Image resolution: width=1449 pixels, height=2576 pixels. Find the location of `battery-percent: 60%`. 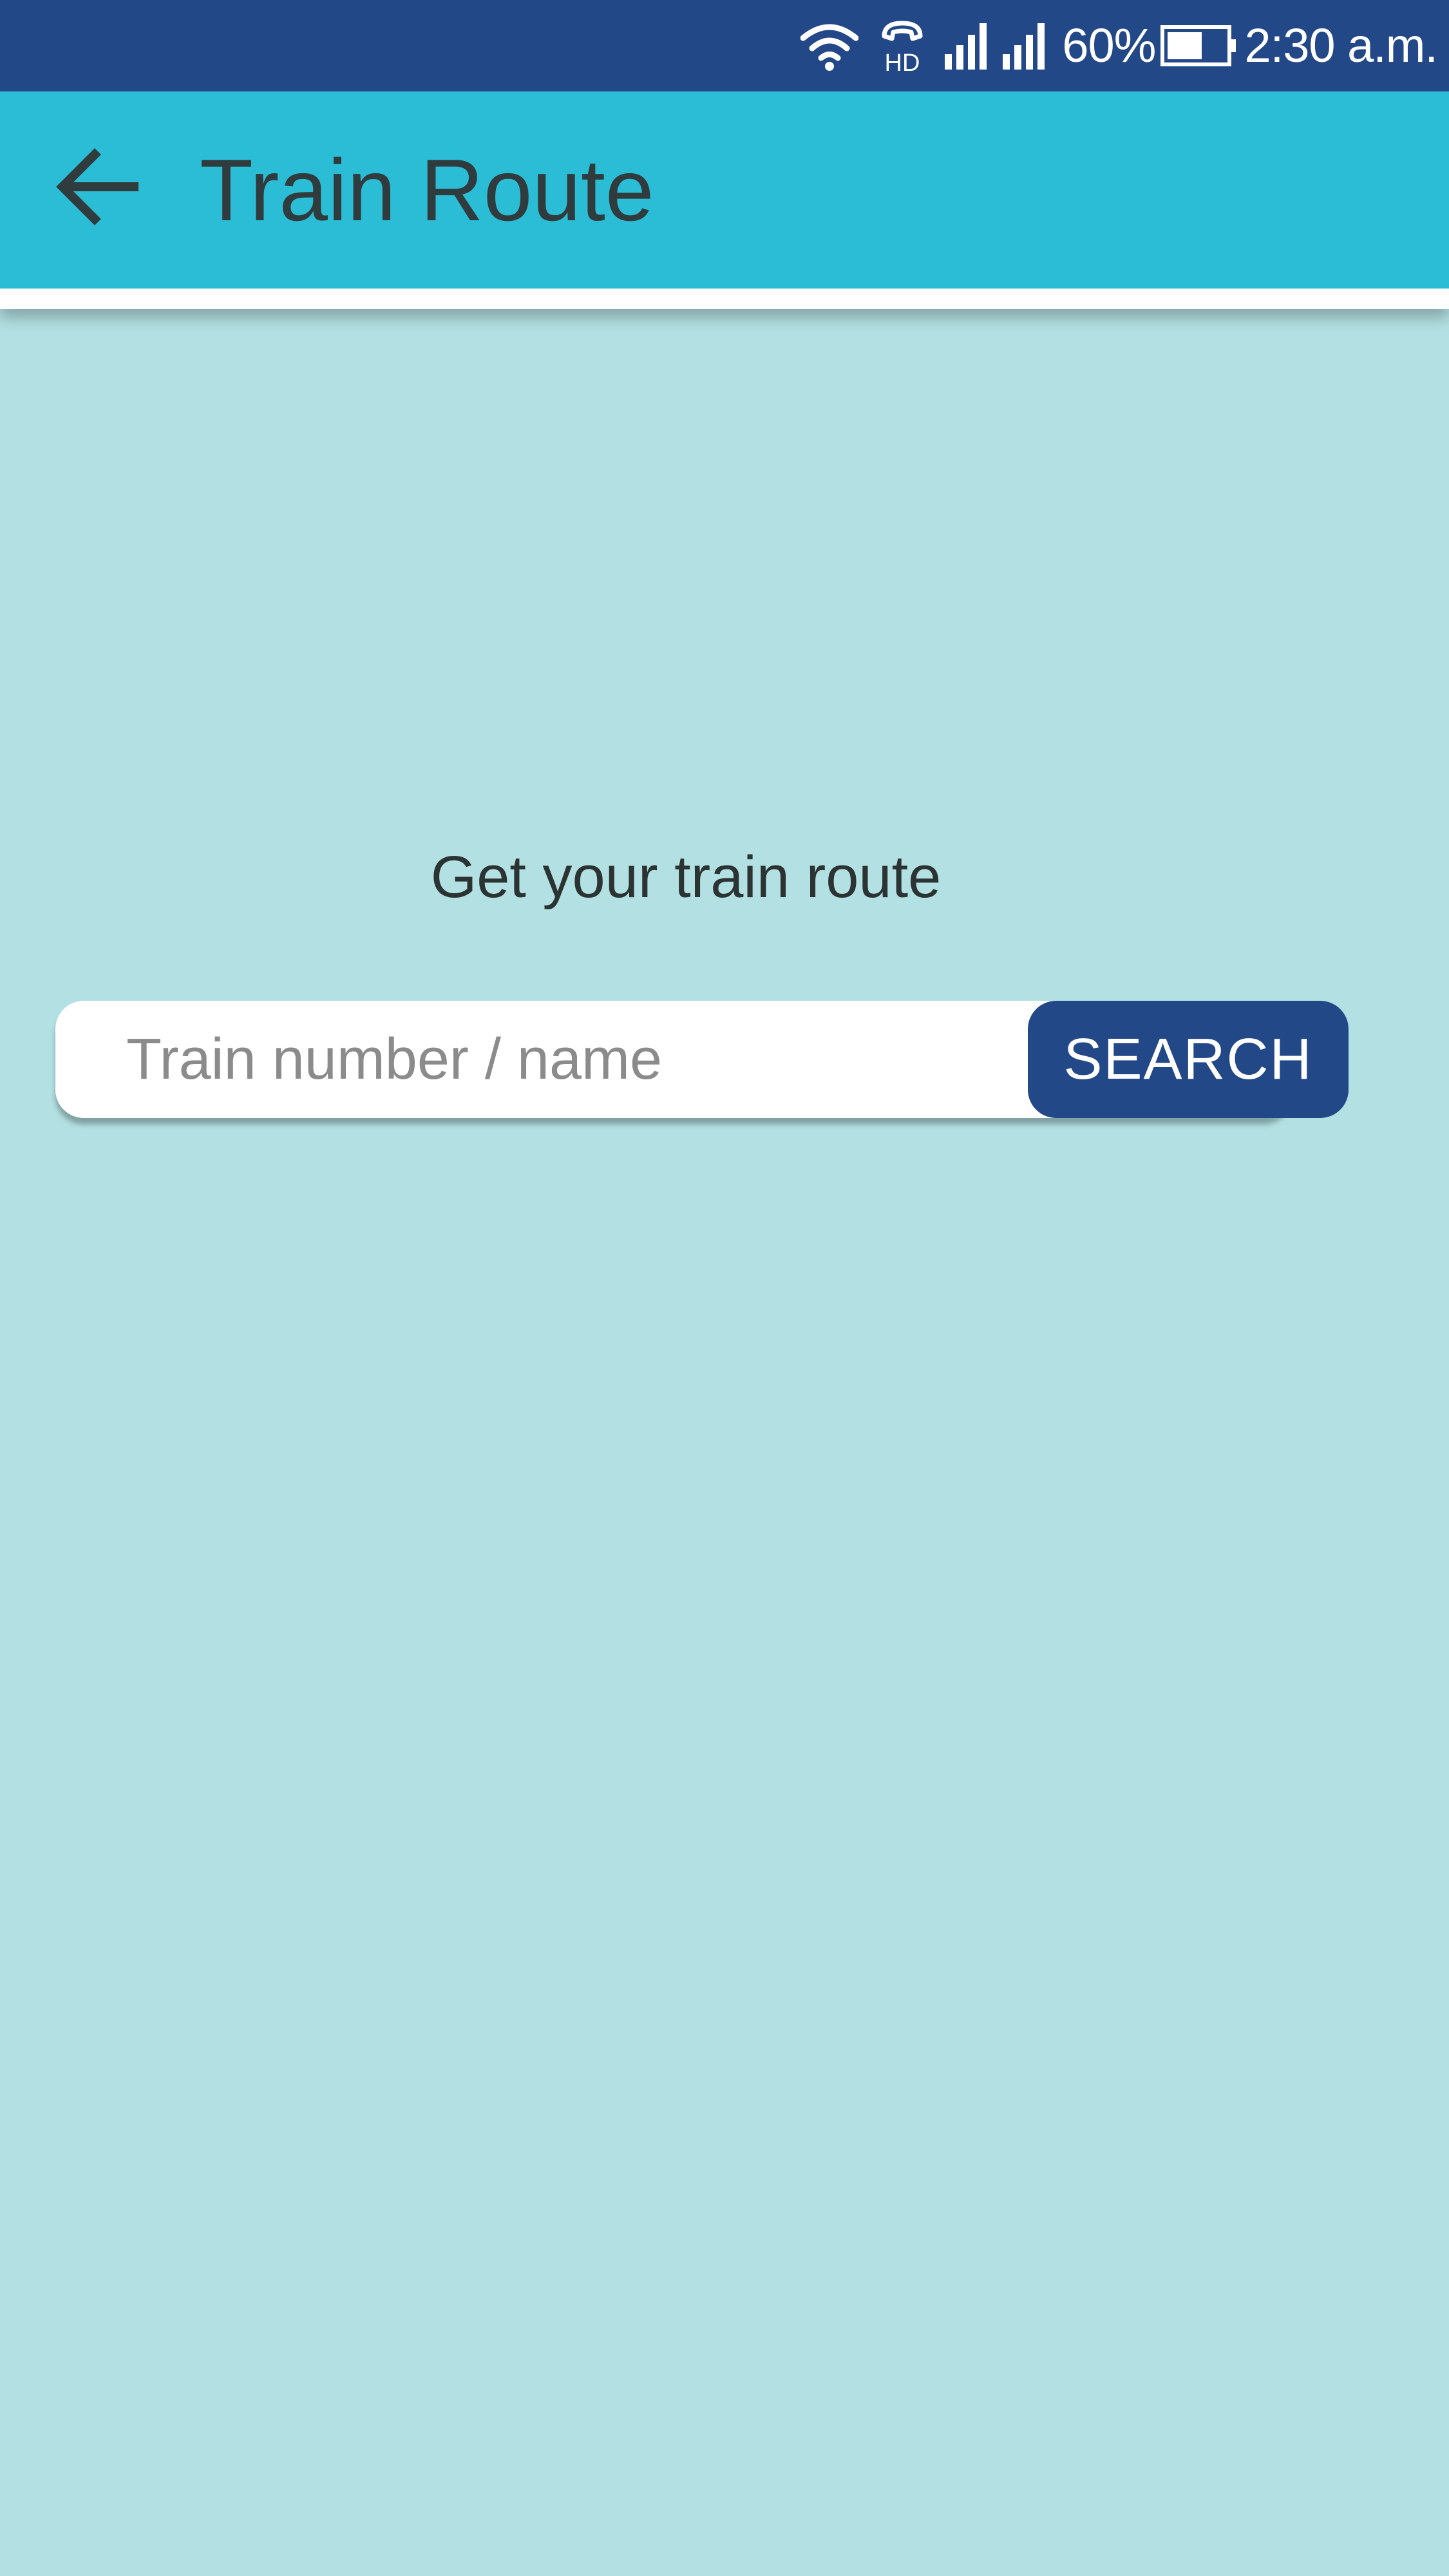

battery-percent: 60% is located at coordinates (1109, 46).